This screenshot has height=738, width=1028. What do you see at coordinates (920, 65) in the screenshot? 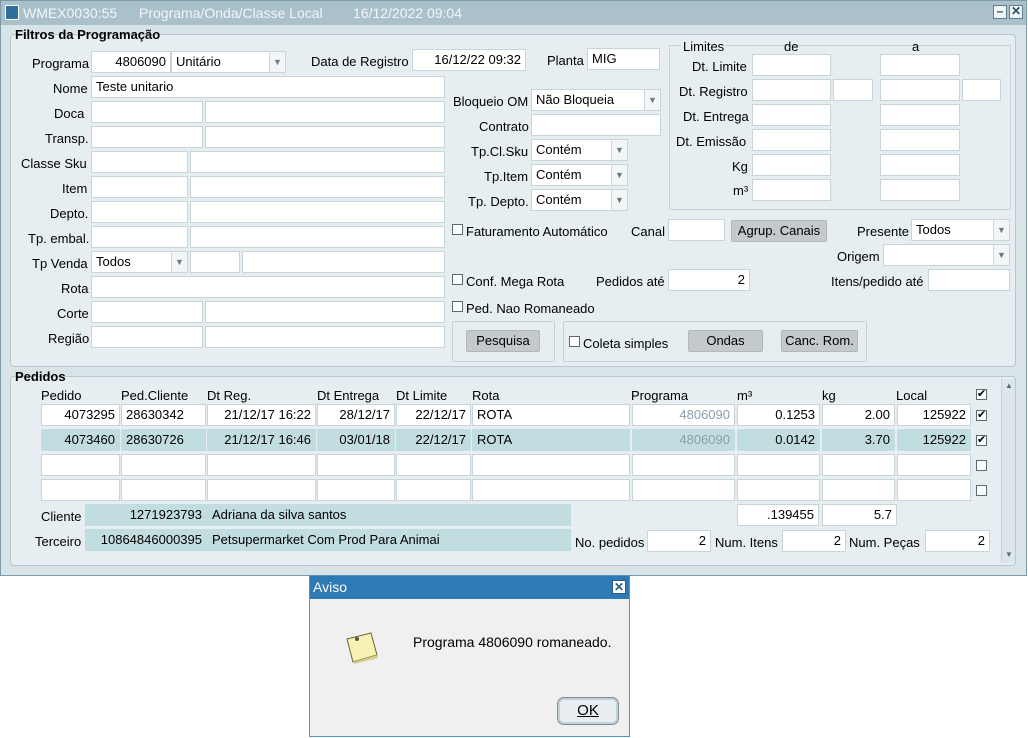
I see `dt-limite-a-field` at bounding box center [920, 65].